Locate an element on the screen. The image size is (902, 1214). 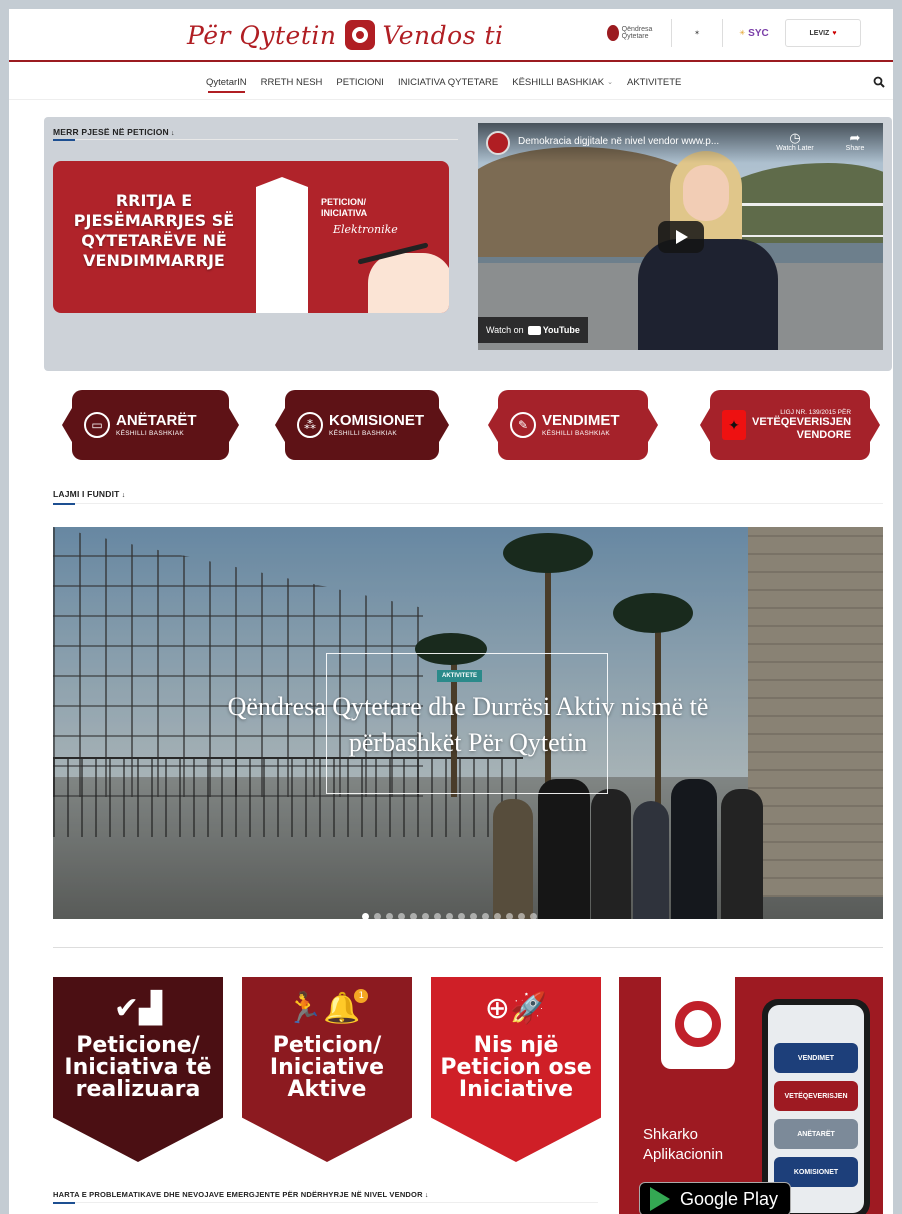
partner-name: Qëndresa Qytetare is located at coordinates (637, 33).